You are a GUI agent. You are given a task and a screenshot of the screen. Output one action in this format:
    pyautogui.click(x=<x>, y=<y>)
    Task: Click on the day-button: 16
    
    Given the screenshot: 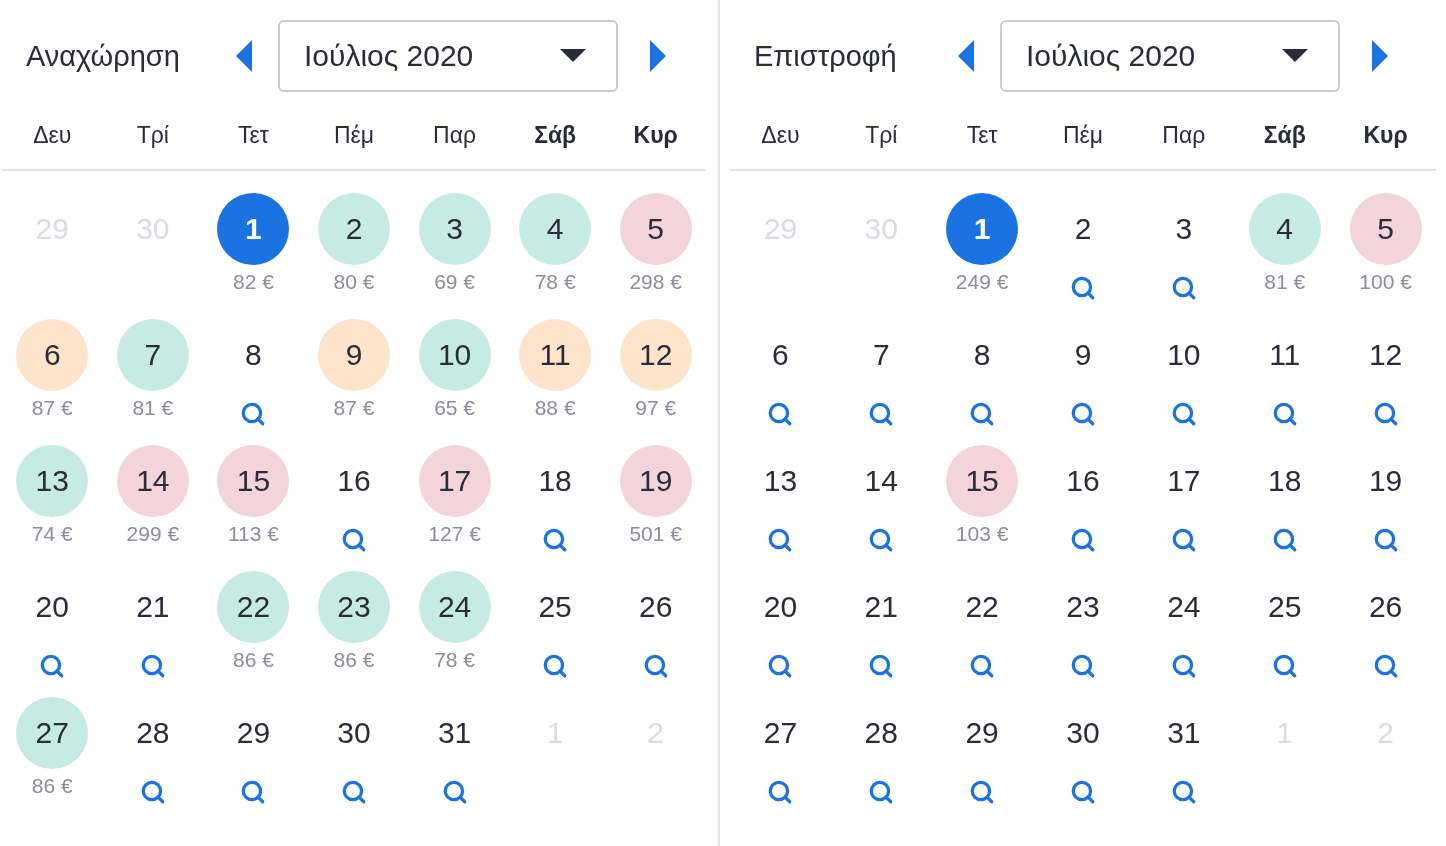 What is the action you would take?
    pyautogui.click(x=354, y=481)
    